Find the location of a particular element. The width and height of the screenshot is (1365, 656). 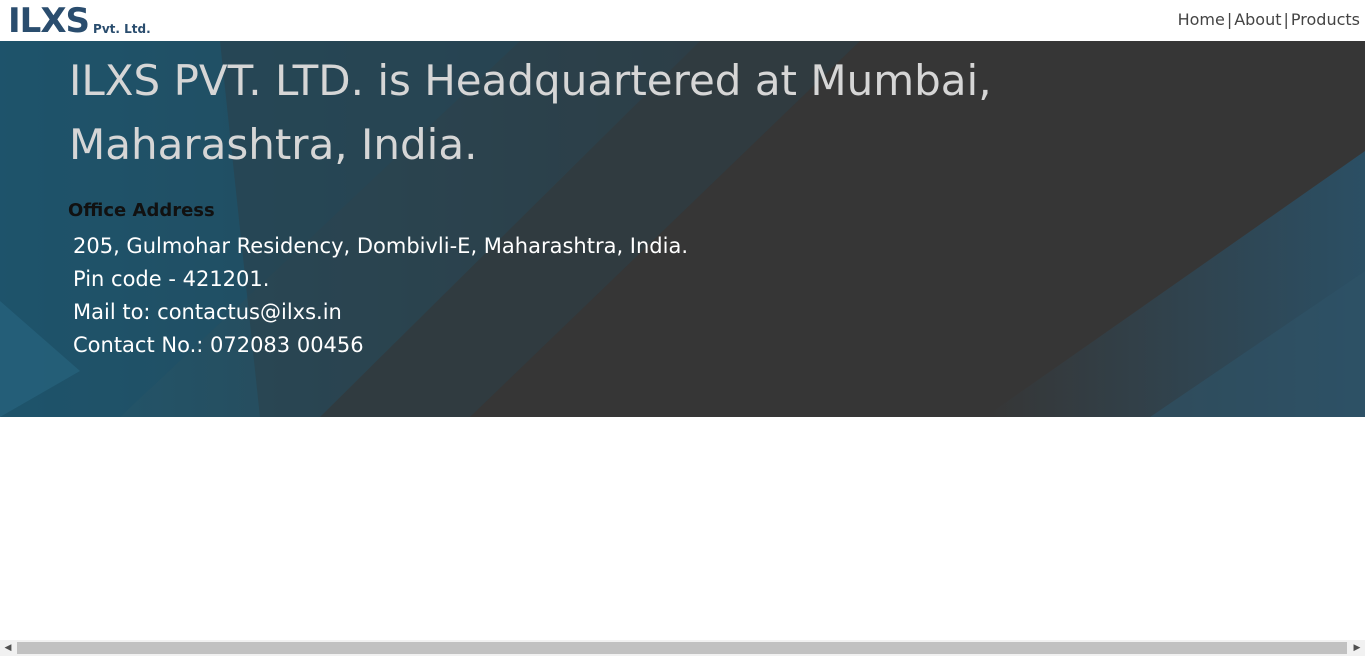

logo-wordmark: ILXS is located at coordinates (49, 21).